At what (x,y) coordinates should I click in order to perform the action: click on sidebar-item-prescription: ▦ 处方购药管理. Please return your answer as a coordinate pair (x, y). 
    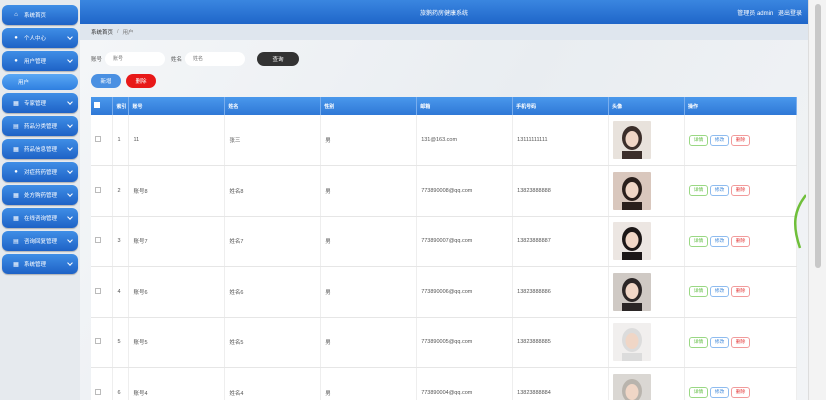
    Looking at the image, I should click on (40, 195).